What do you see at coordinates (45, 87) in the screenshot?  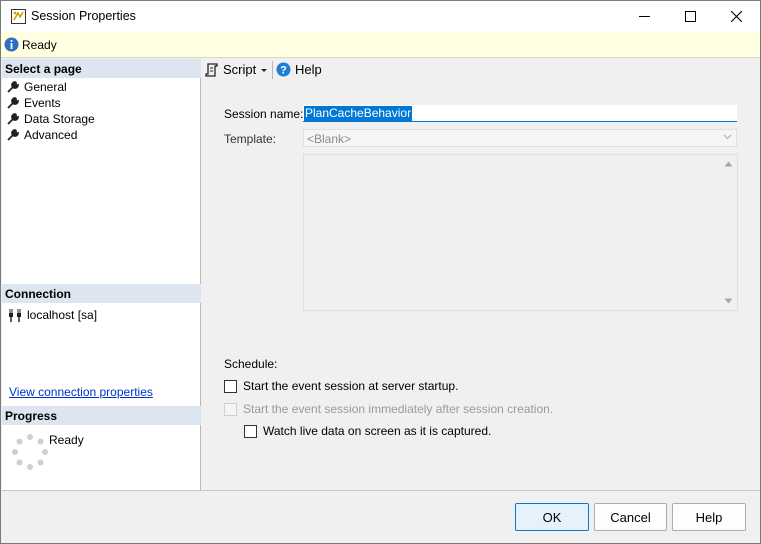 I see `page-item-label: General` at bounding box center [45, 87].